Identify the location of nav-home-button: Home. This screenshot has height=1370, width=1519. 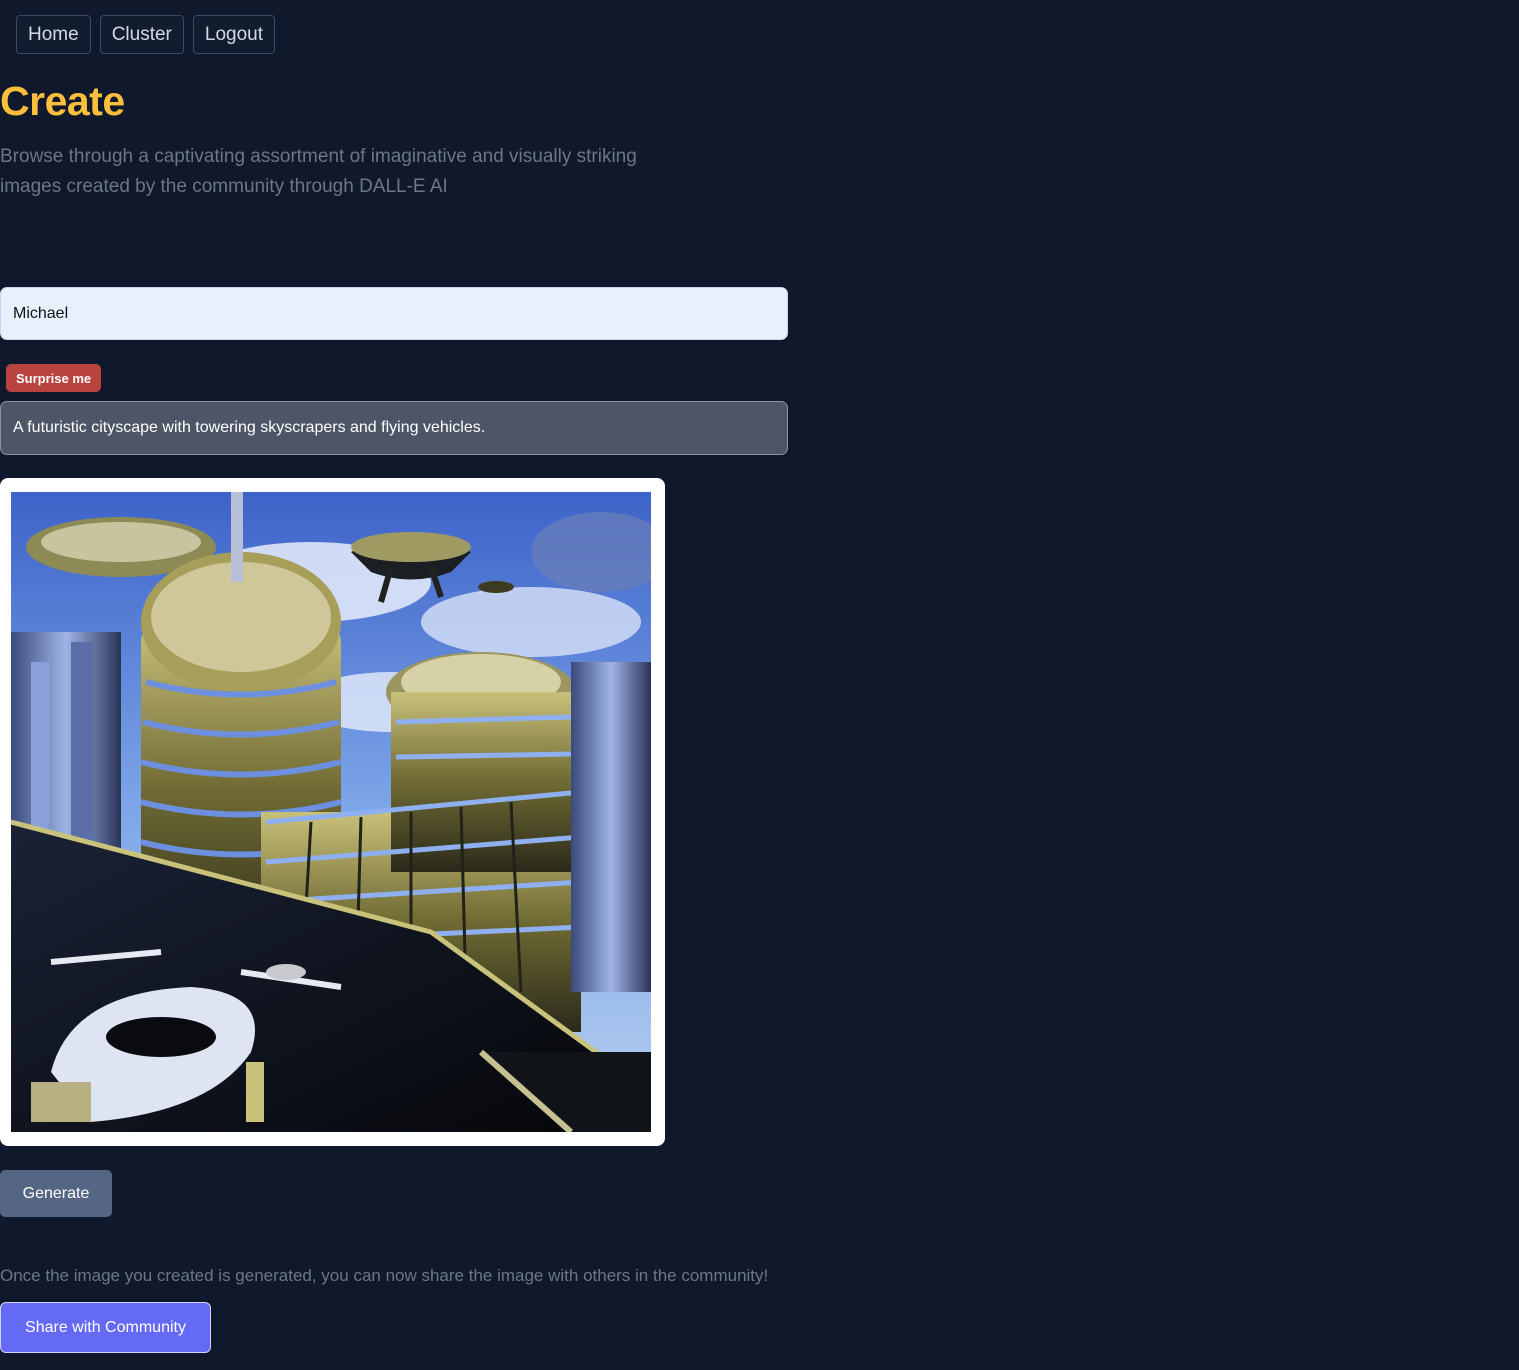
(53, 34).